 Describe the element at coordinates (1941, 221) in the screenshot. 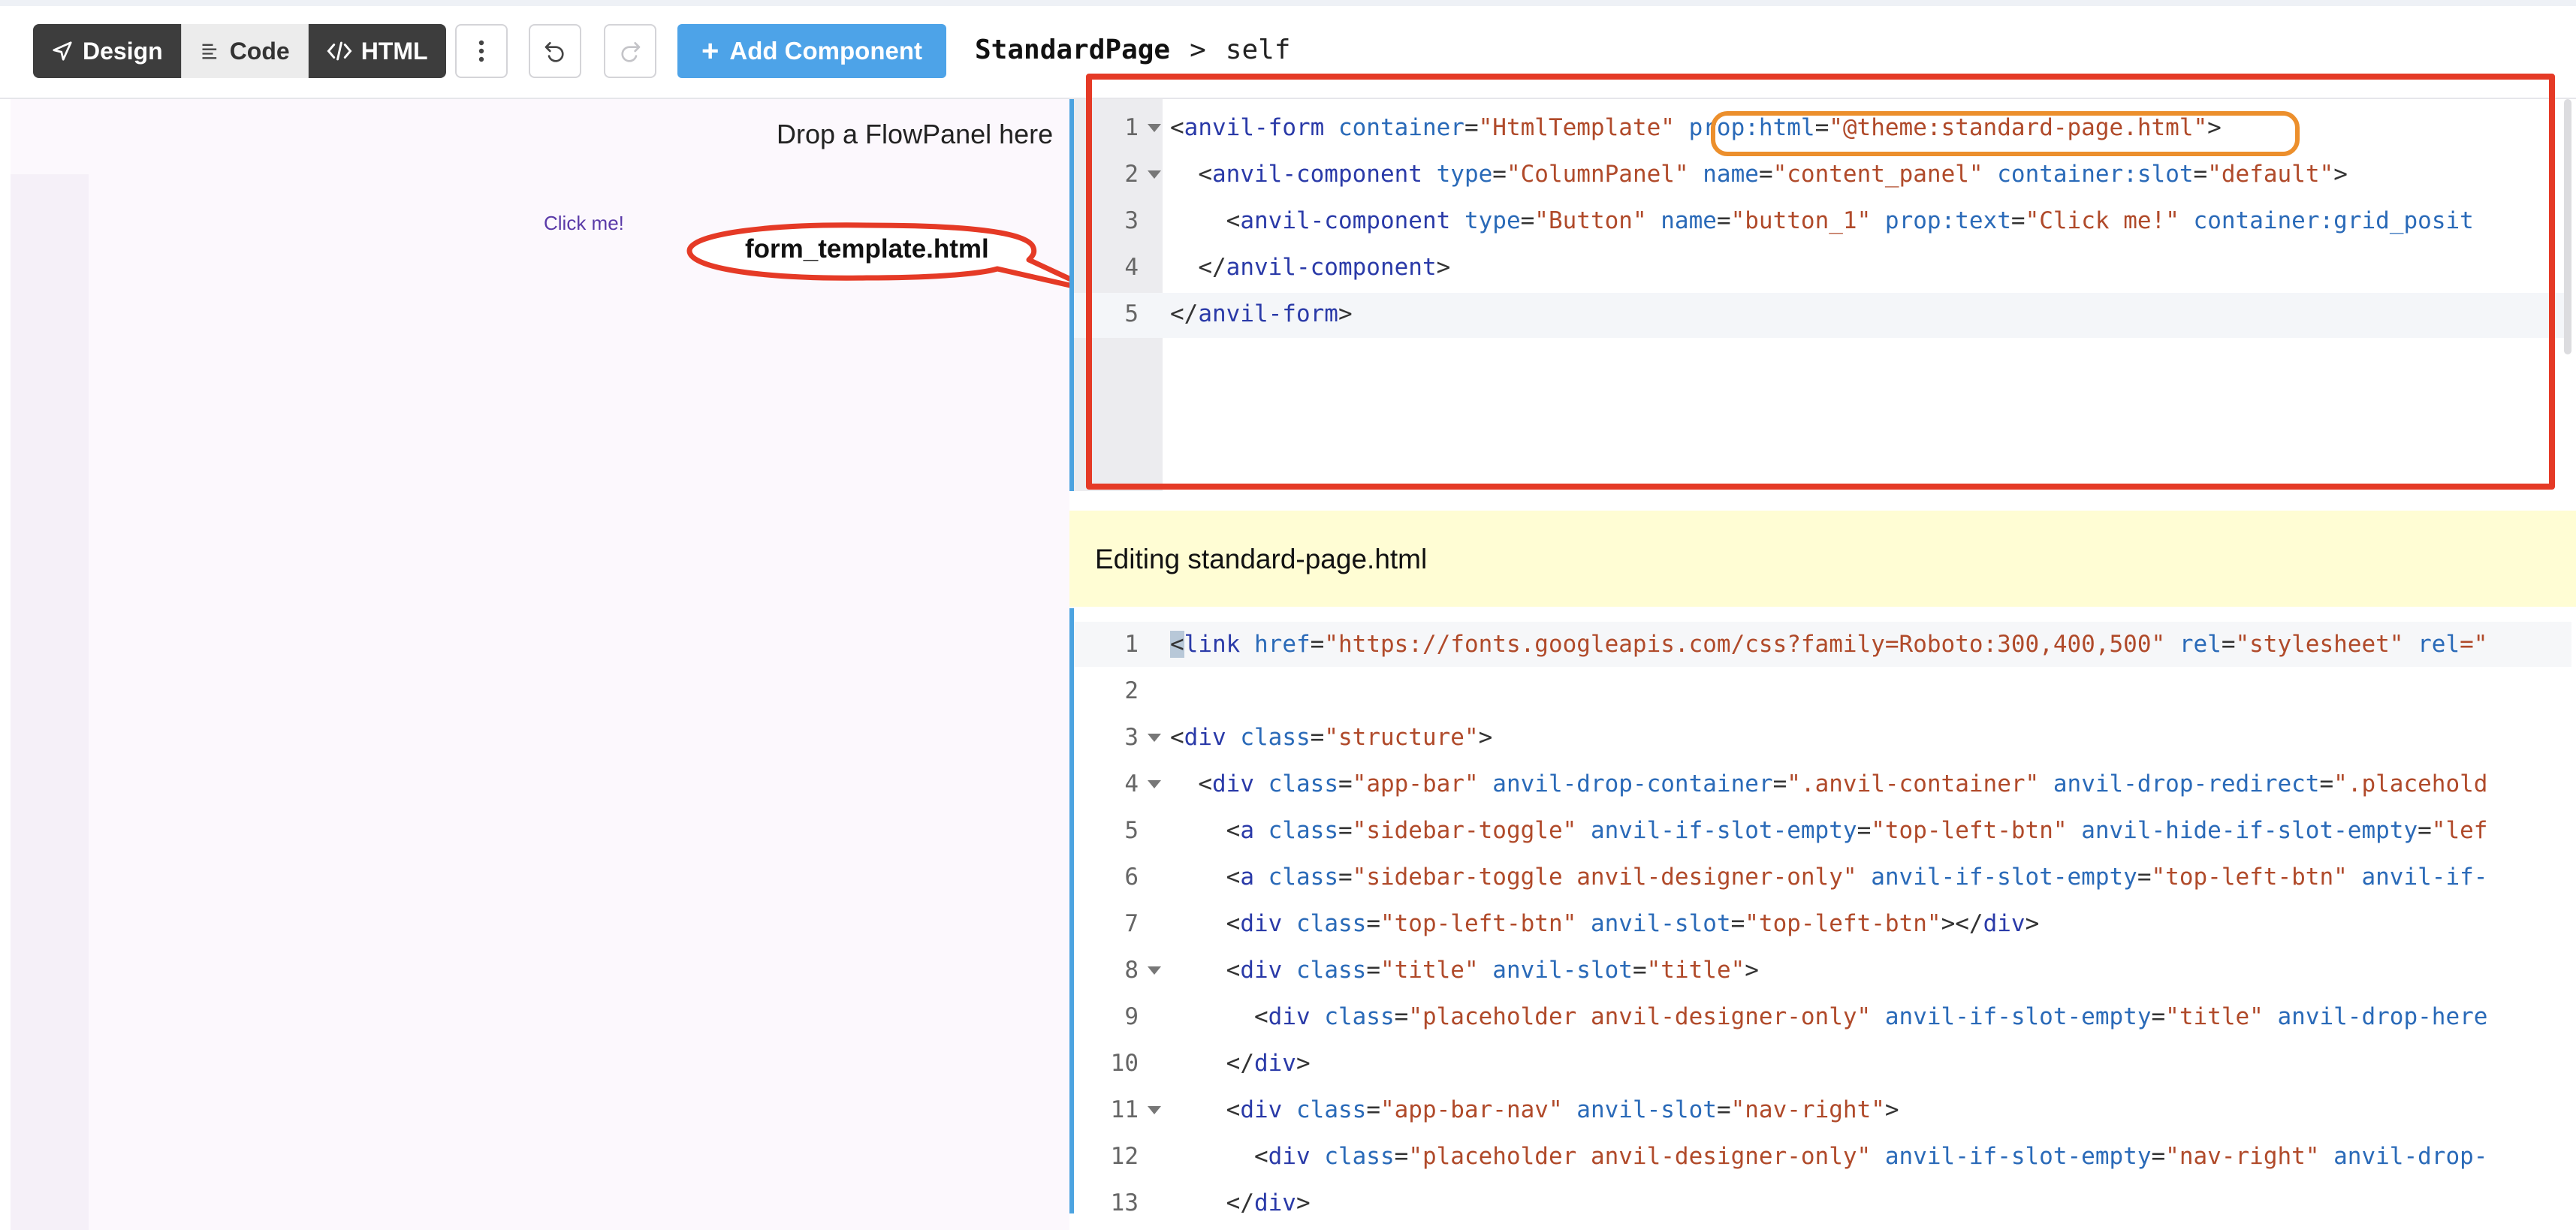

I see `code-token: prop:text` at that location.